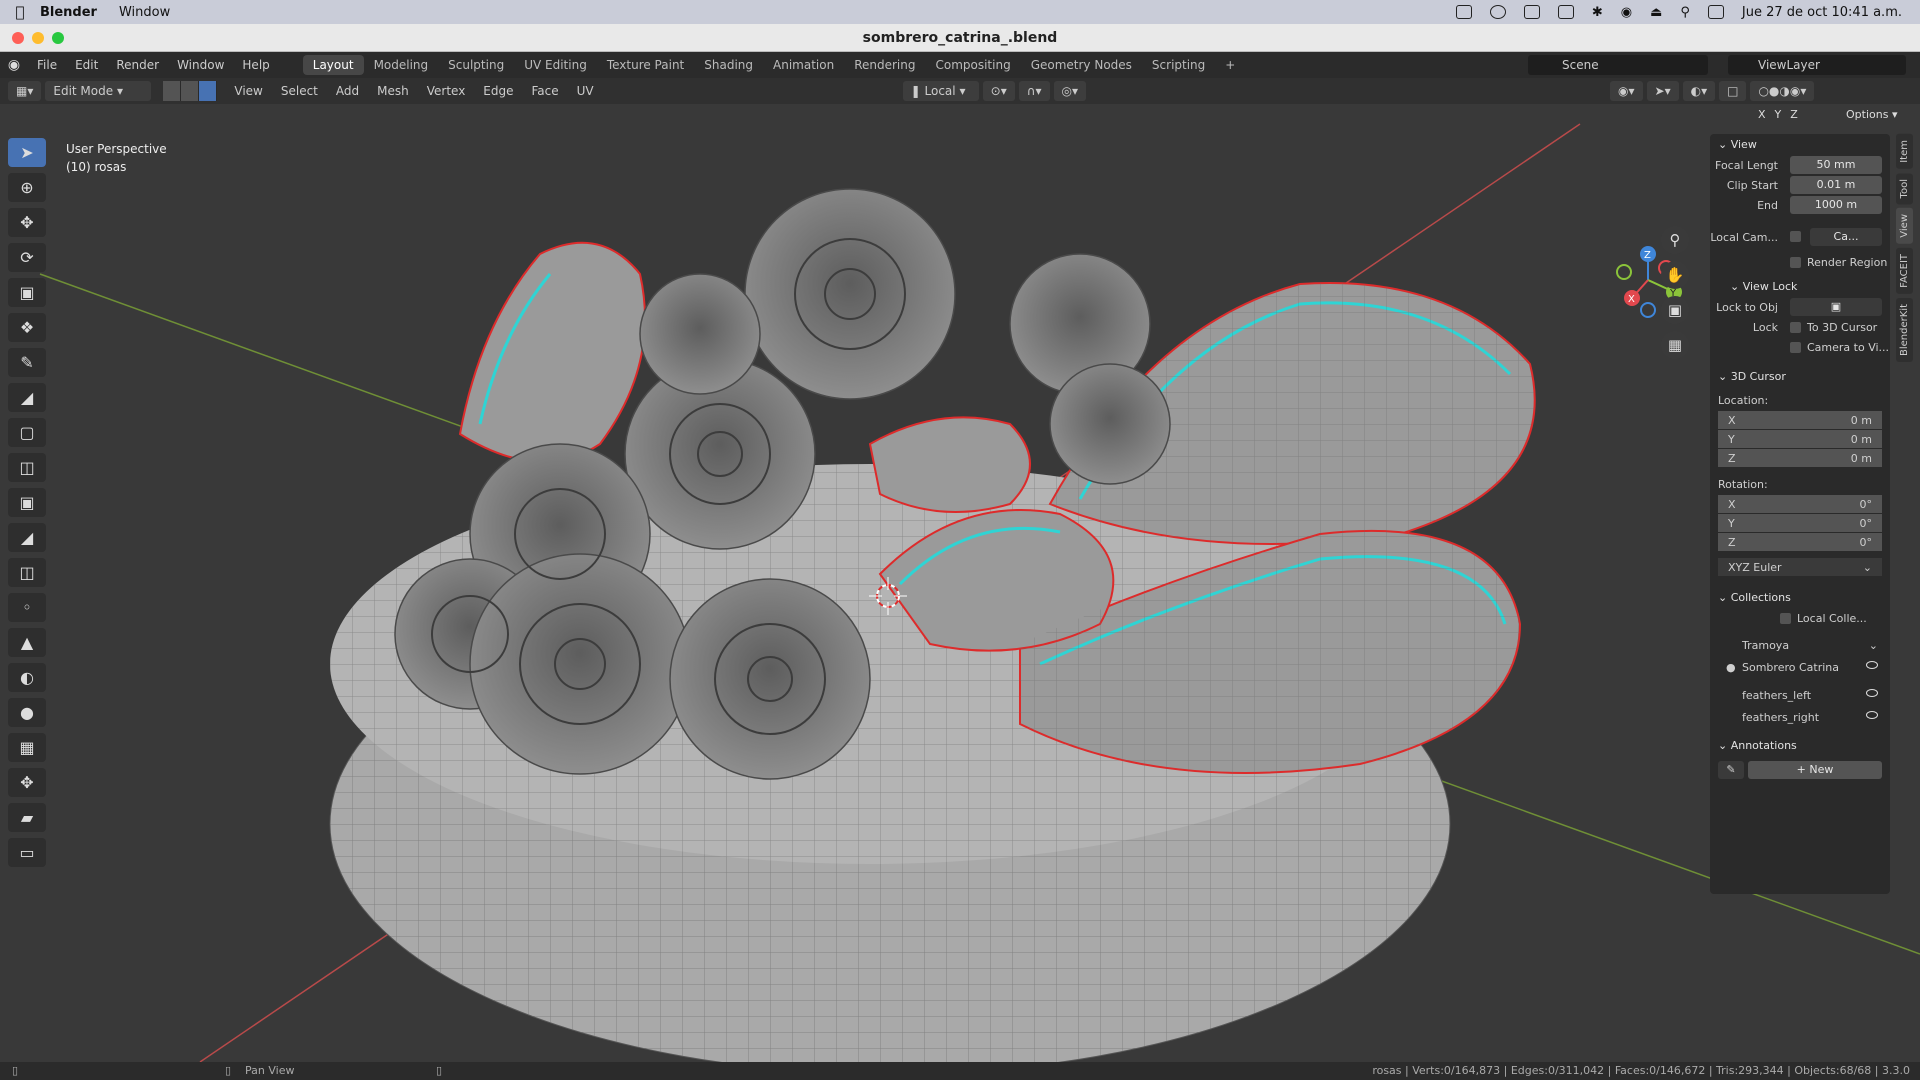 The image size is (1920, 1080). I want to click on add-workspace-button: +, so click(1230, 65).